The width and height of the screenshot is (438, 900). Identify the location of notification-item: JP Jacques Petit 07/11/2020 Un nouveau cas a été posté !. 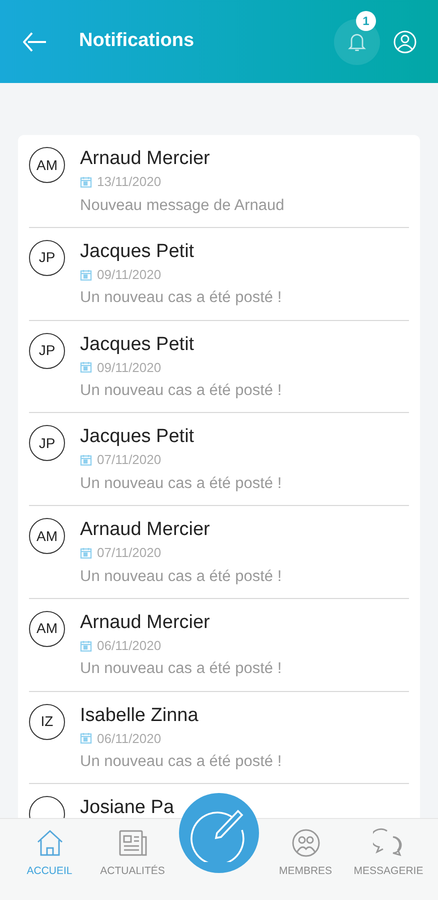
(219, 459).